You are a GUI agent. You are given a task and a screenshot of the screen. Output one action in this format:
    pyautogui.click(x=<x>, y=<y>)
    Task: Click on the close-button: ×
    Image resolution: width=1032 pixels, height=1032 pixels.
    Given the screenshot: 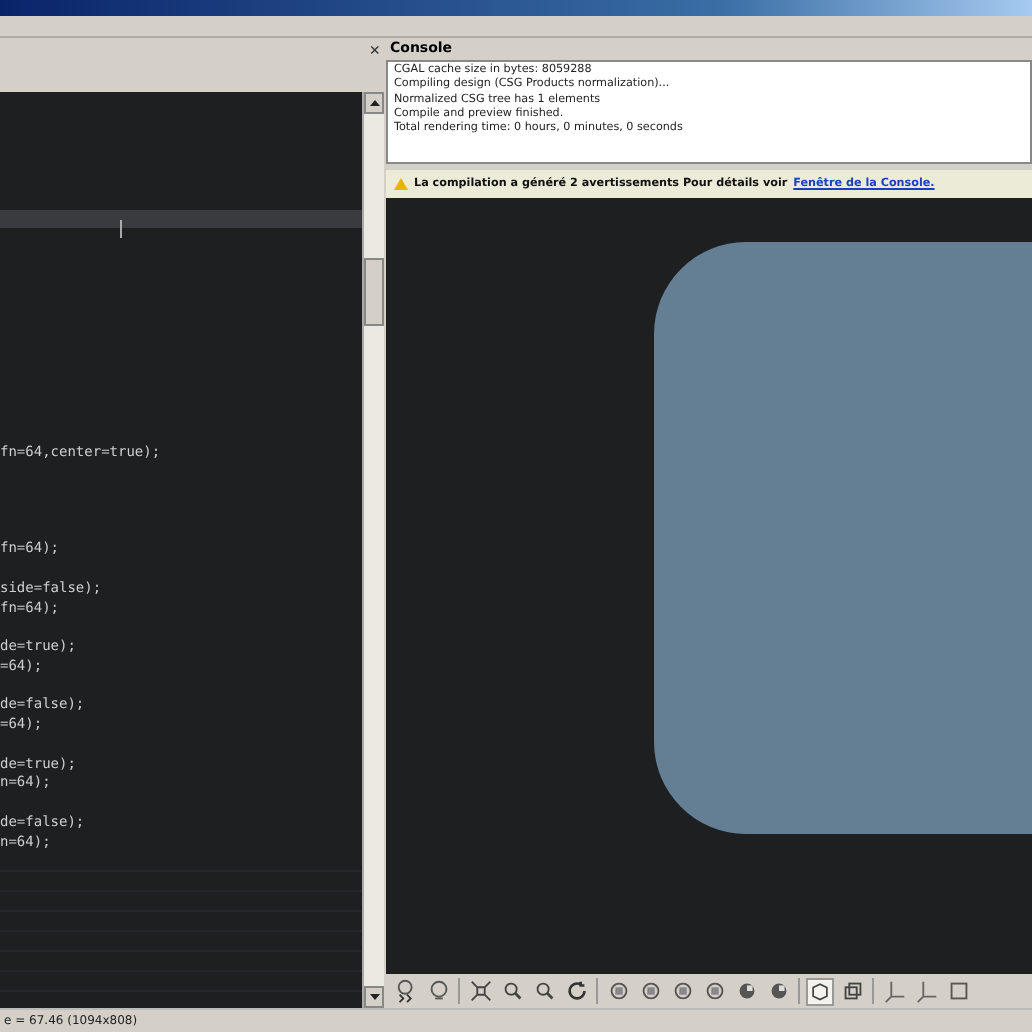 What is the action you would take?
    pyautogui.click(x=374, y=50)
    